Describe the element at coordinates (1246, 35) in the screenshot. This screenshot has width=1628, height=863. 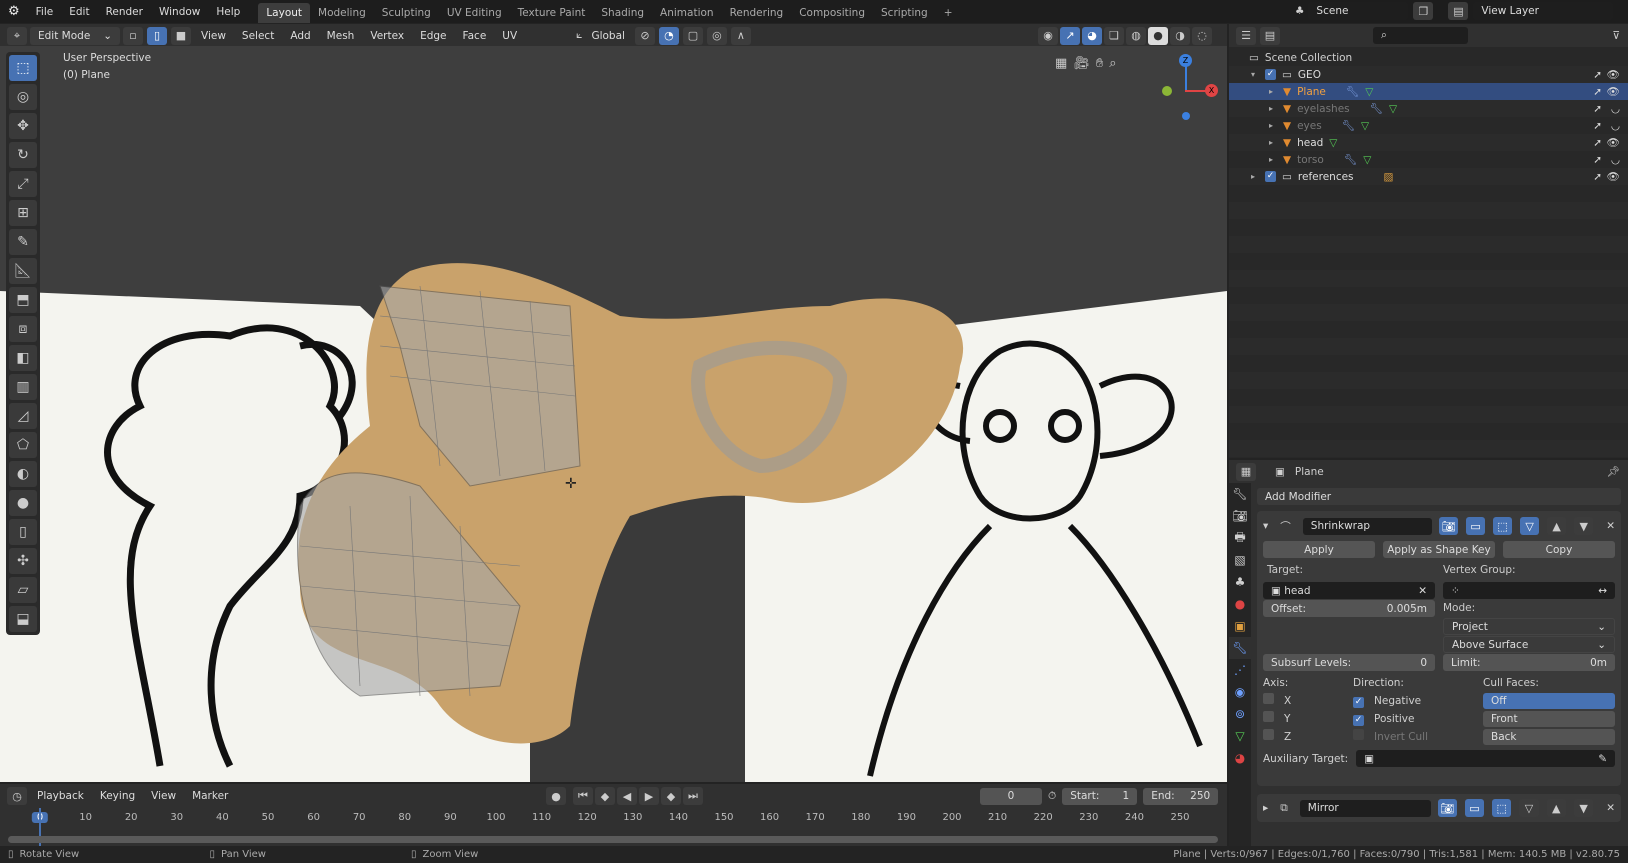
I see `outliner-editor-icon: ☰` at that location.